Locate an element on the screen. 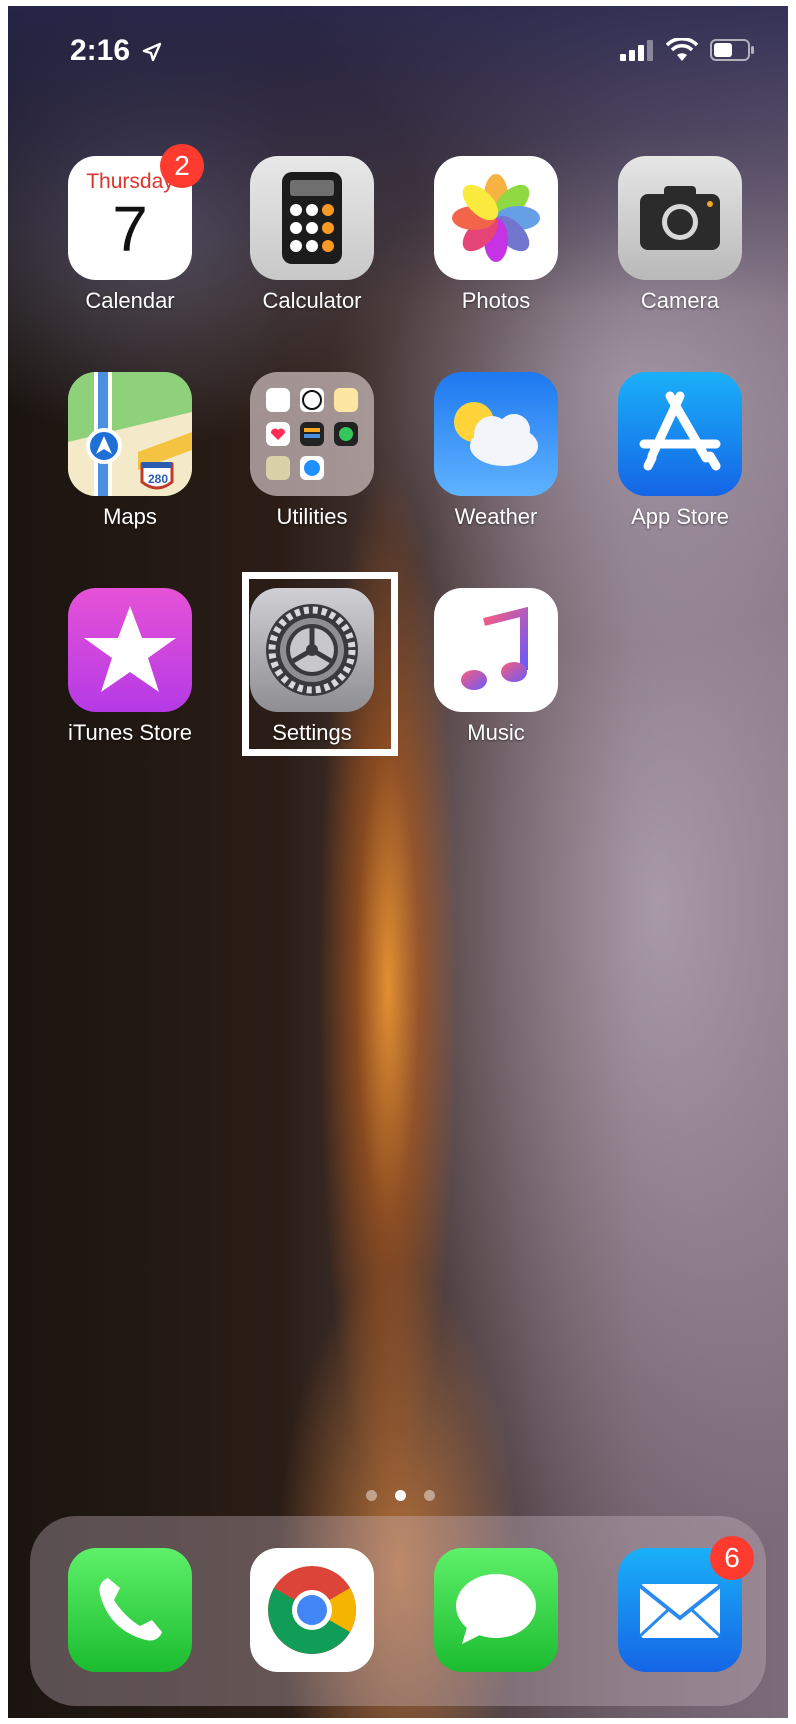 The height and width of the screenshot is (1724, 796). battery-icon is located at coordinates (732, 50).